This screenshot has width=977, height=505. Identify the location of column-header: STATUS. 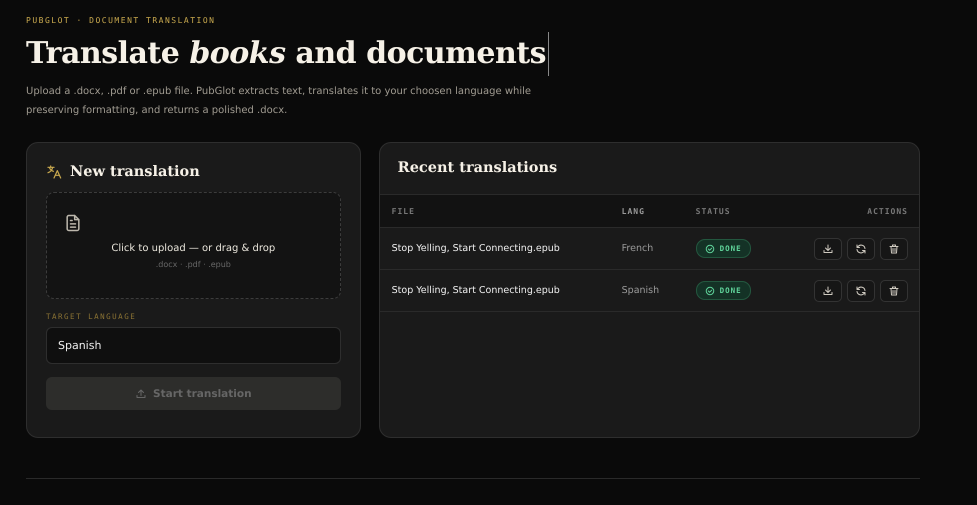
(746, 211).